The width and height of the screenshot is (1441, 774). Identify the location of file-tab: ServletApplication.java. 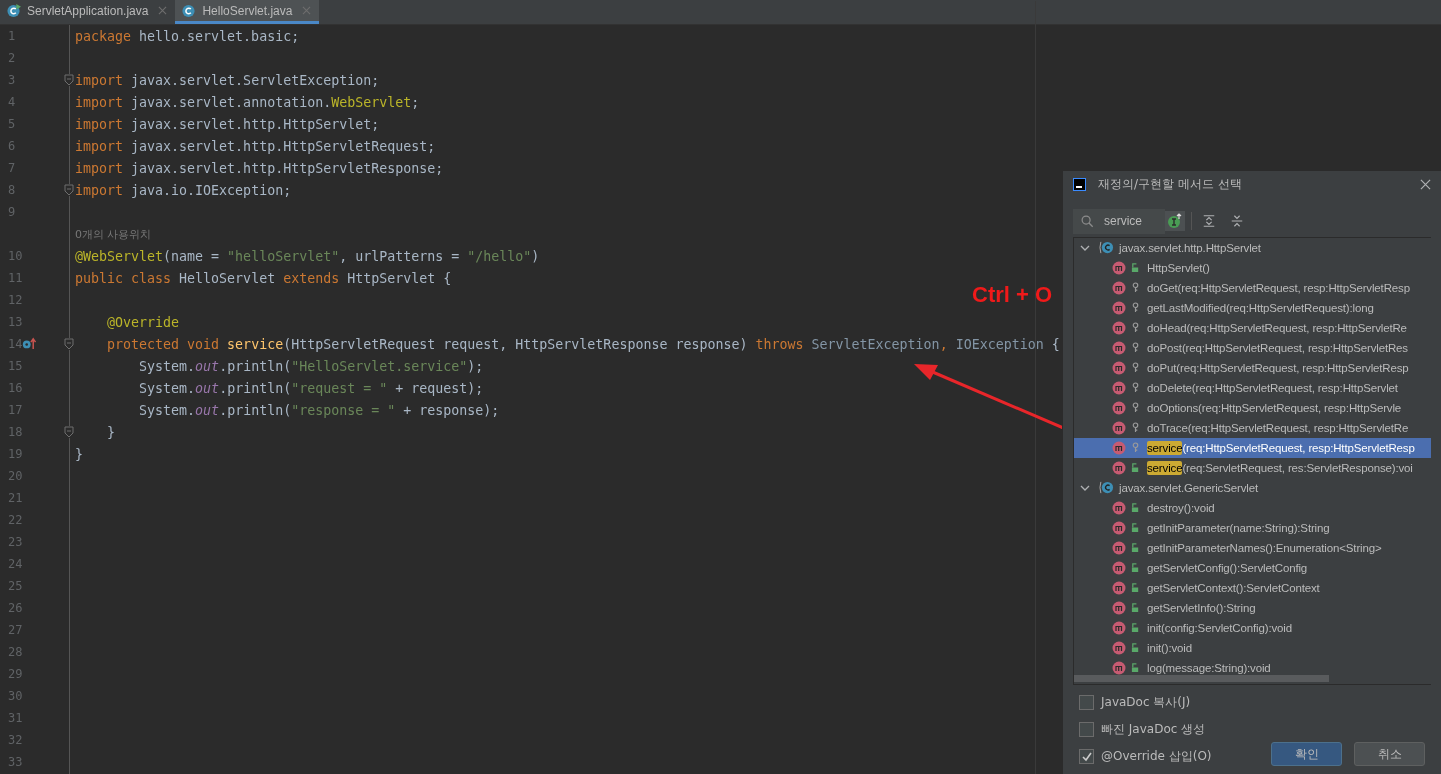
(88, 12).